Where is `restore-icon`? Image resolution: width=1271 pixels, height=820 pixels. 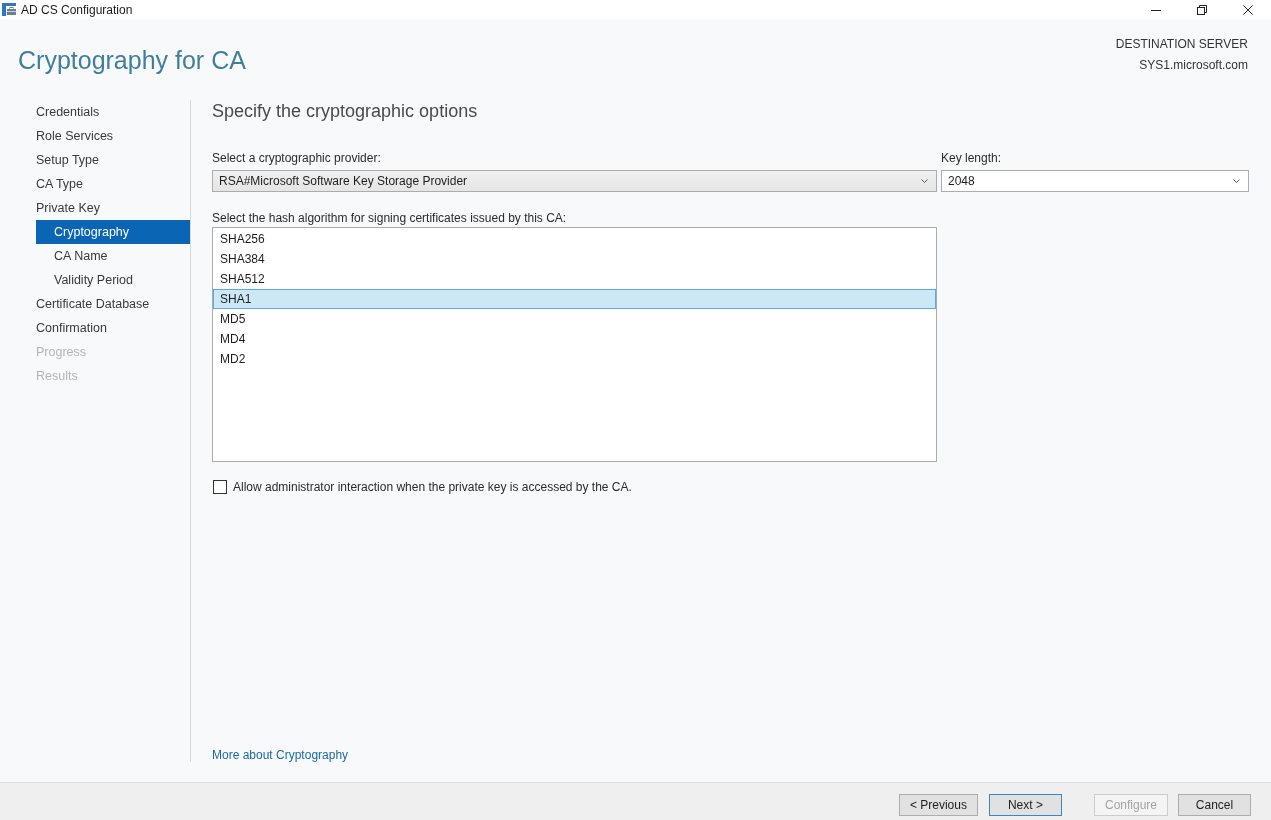
restore-icon is located at coordinates (1202, 9).